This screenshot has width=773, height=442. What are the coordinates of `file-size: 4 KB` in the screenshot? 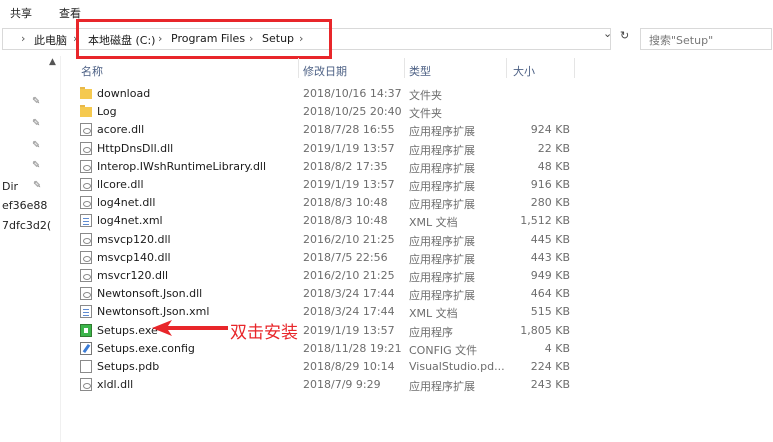 It's located at (557, 348).